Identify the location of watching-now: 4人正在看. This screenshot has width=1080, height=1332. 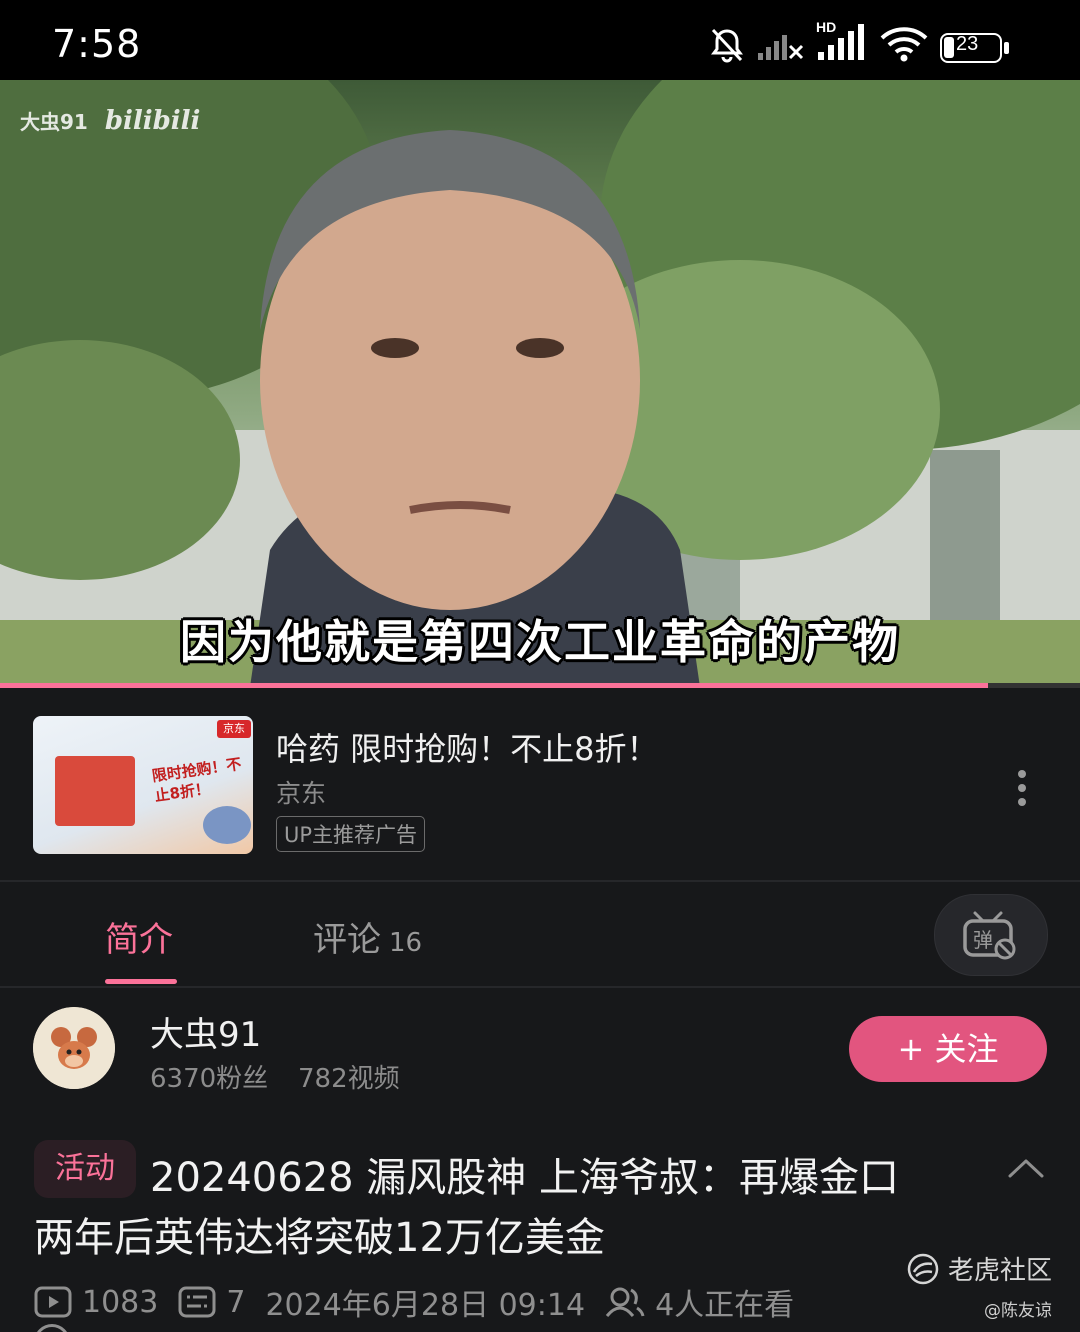
(699, 1302).